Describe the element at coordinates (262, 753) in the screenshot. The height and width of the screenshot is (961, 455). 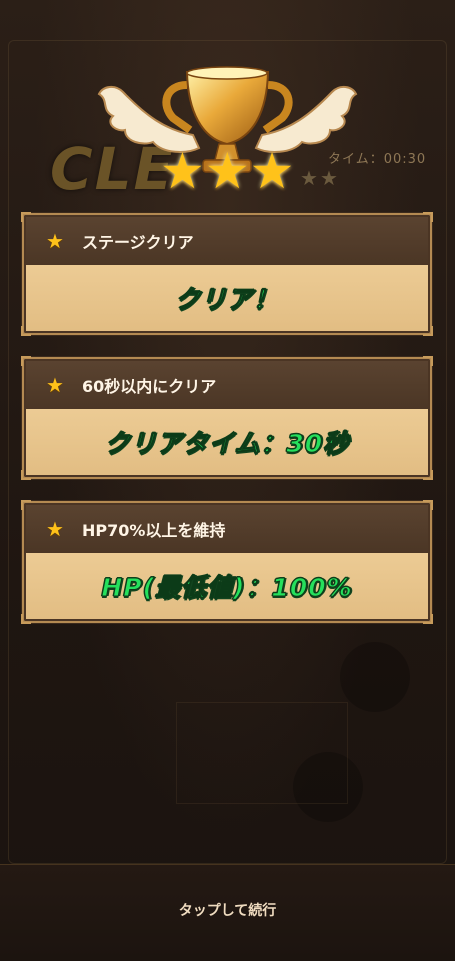
I see `background-panel` at that location.